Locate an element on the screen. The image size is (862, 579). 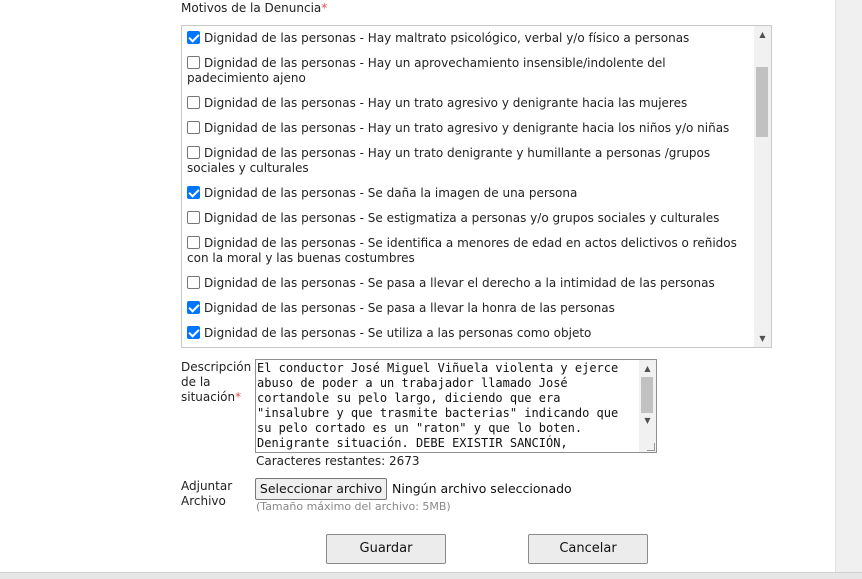
char-counter: Caracteres restantes: 2673 is located at coordinates (338, 461).